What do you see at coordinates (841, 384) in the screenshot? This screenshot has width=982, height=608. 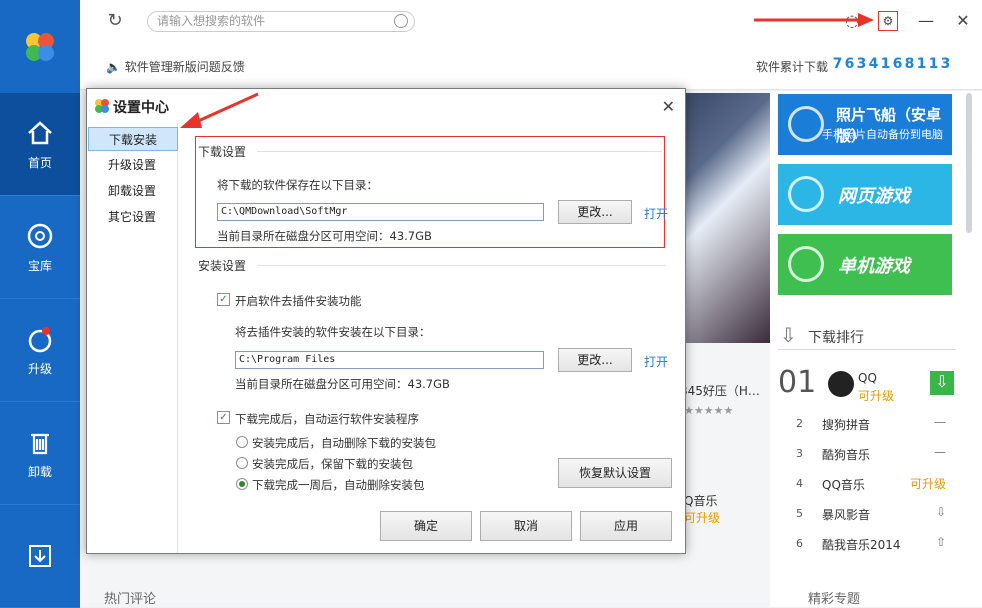 I see `qq-penguin-icon` at bounding box center [841, 384].